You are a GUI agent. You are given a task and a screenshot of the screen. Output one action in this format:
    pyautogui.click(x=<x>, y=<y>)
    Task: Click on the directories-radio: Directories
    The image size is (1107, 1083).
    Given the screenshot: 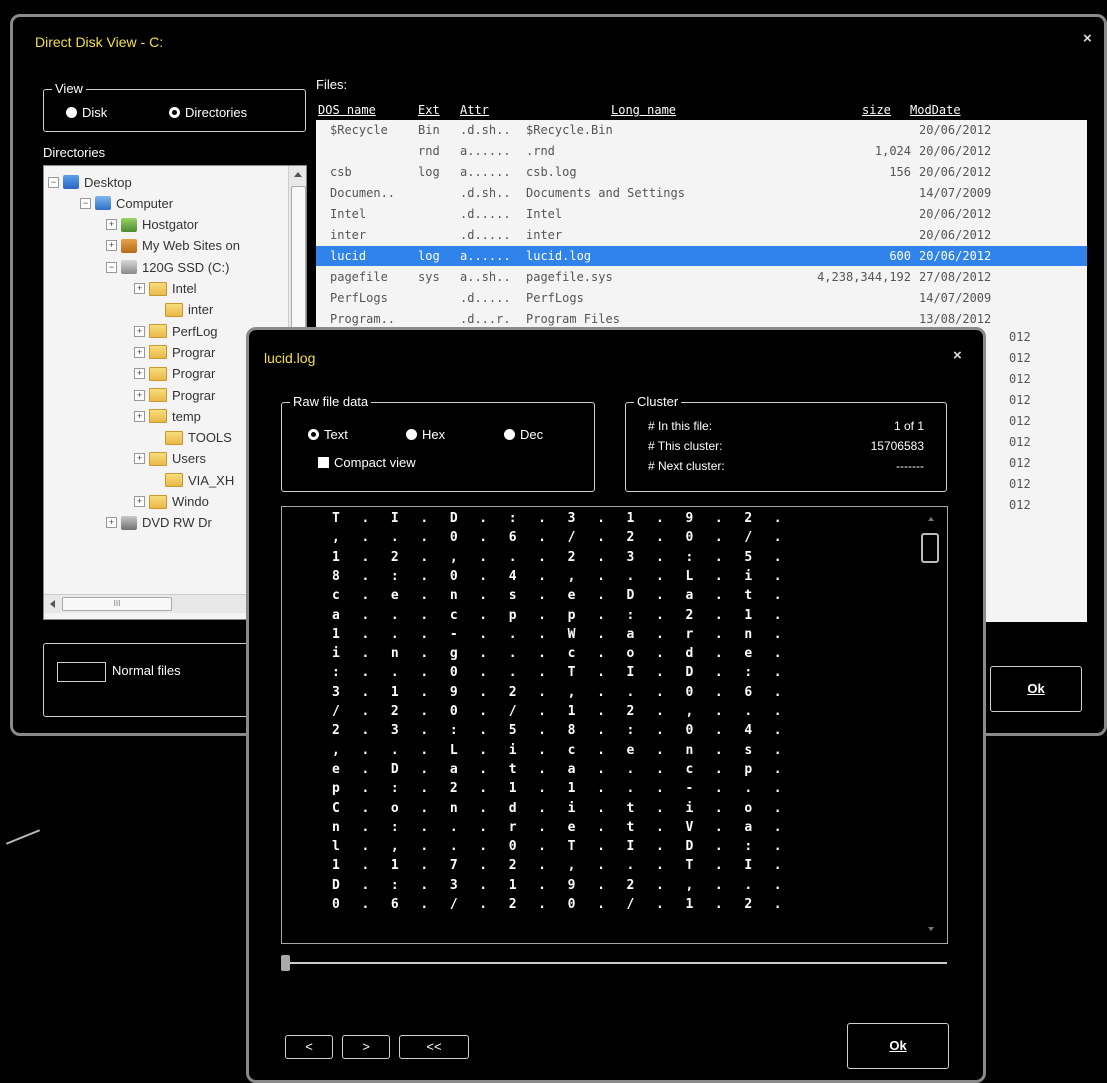 What is the action you would take?
    pyautogui.click(x=208, y=112)
    